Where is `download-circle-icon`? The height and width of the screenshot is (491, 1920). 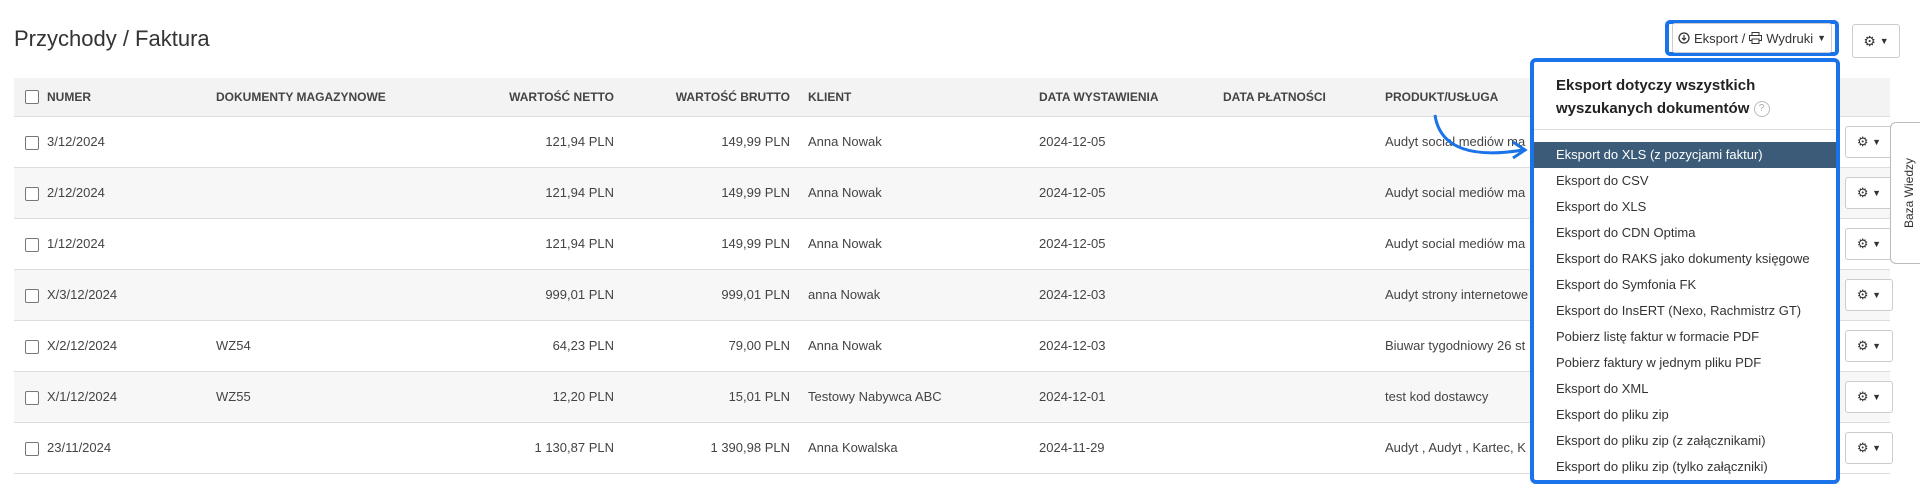 download-circle-icon is located at coordinates (1684, 38).